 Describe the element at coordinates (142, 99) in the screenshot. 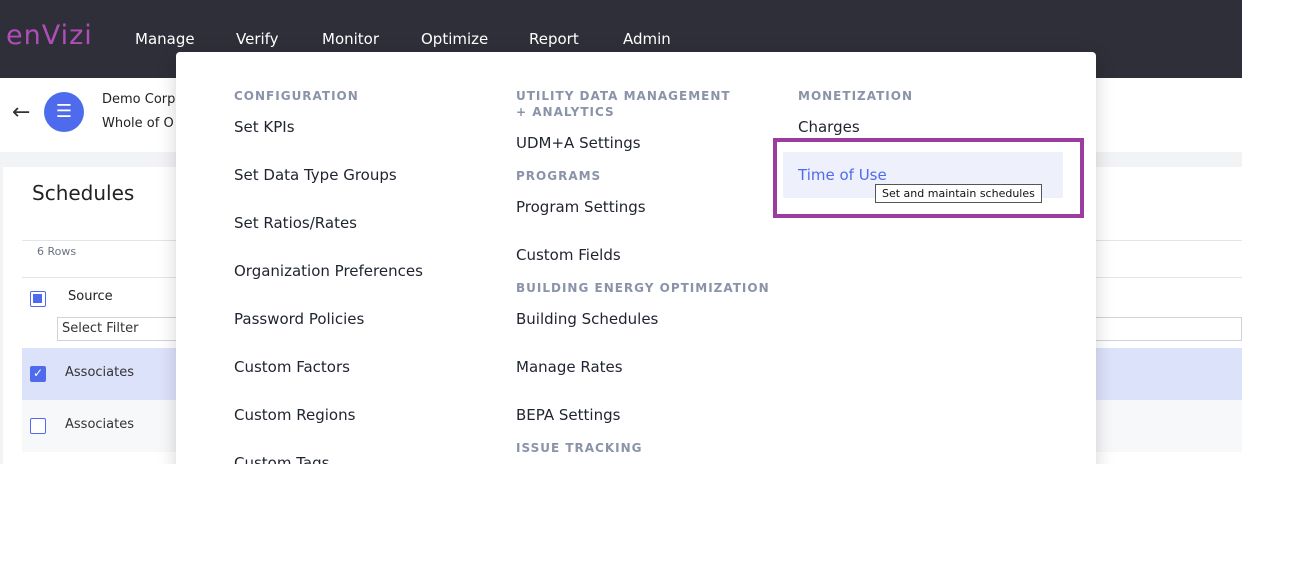

I see `breadcrumb-organization: Demo Corpo` at that location.